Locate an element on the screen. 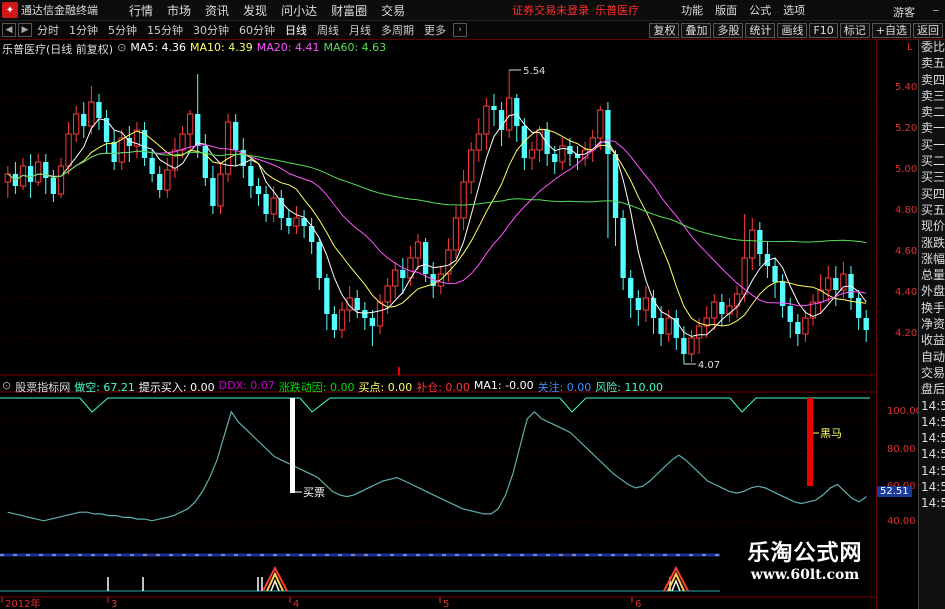 This screenshot has height=609, width=945. menu-item-market: 市场 is located at coordinates (179, 10).